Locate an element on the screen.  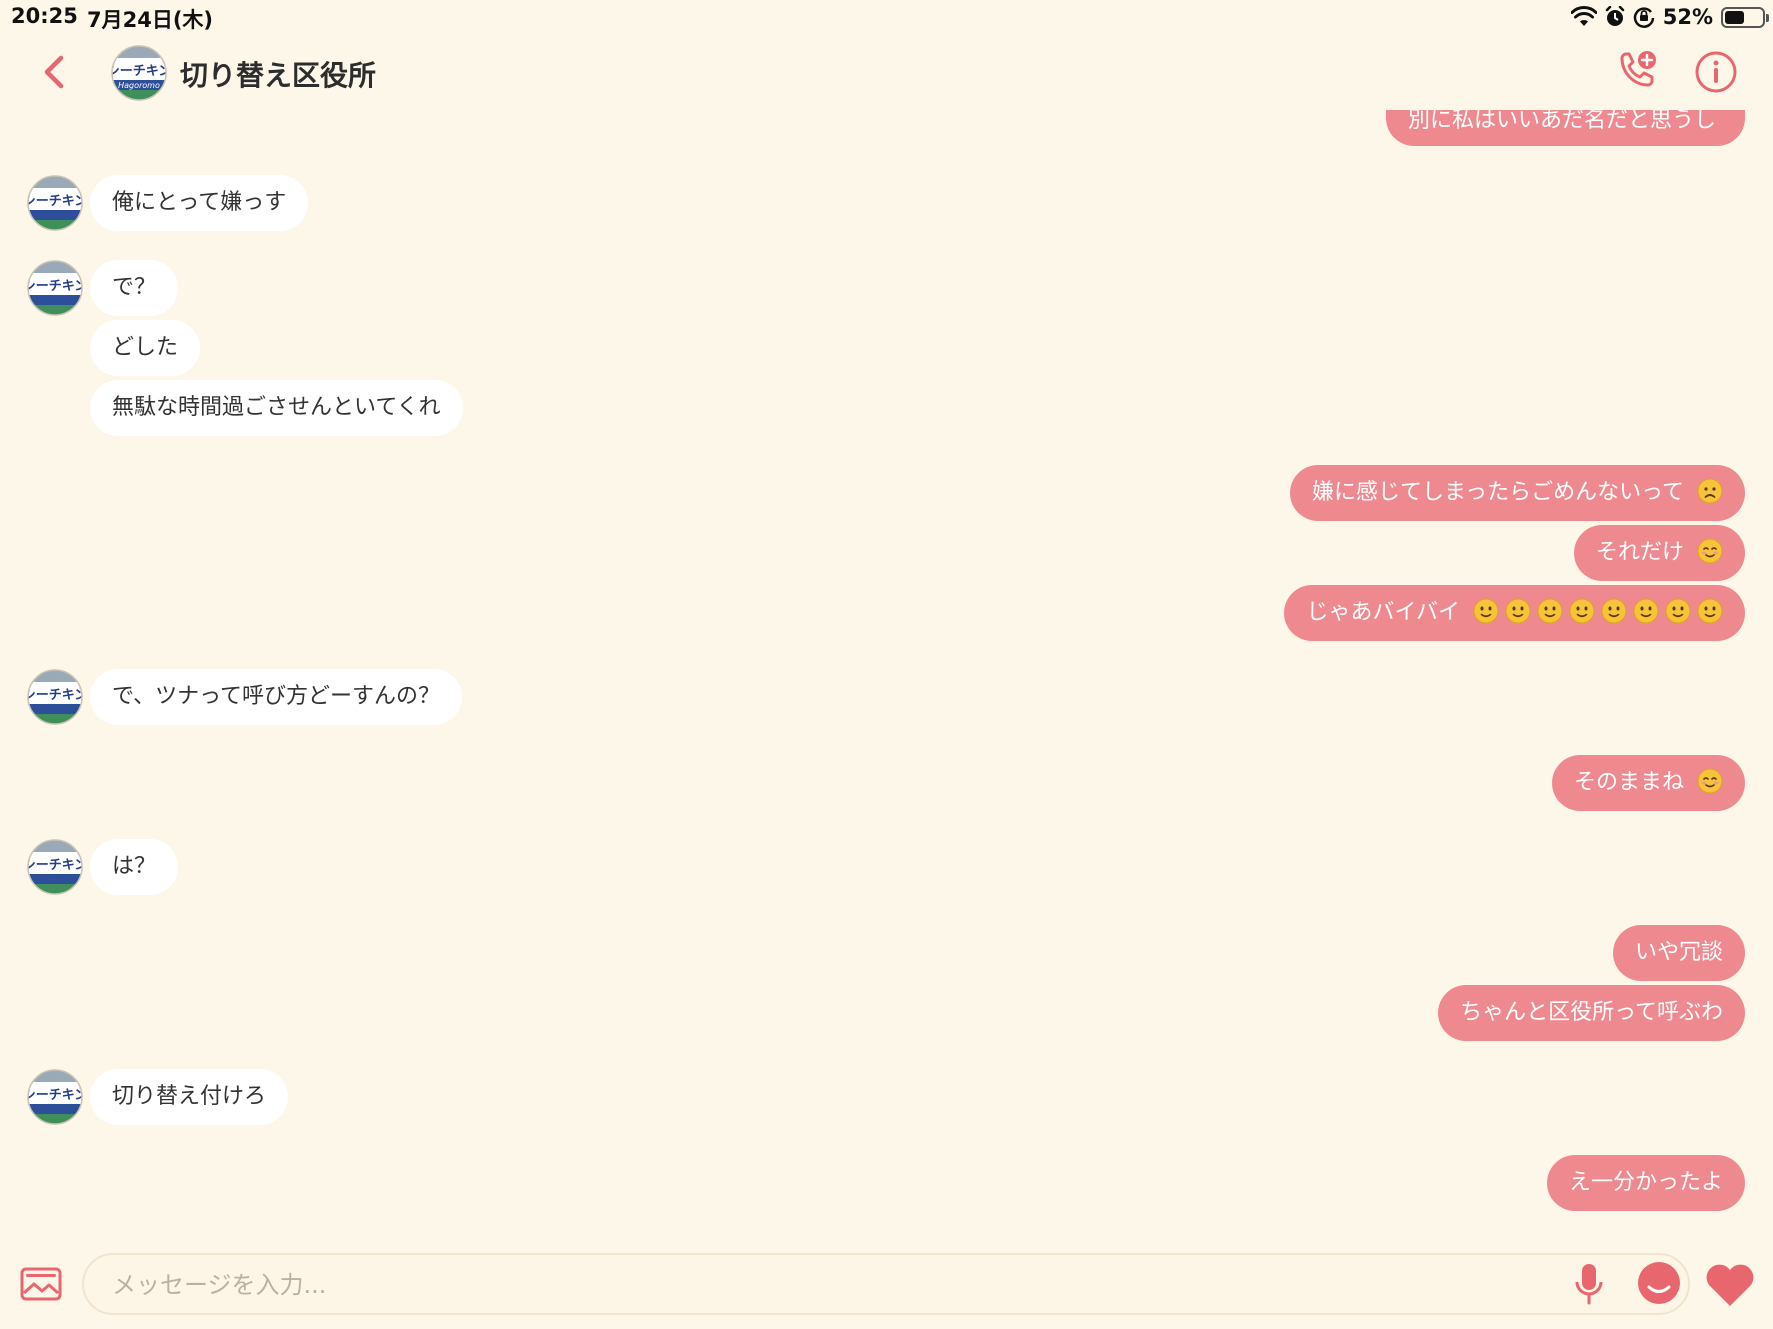
message-bubble-outgoing: ちゃんと区役所って呼ぶわ is located at coordinates (1591, 1013).